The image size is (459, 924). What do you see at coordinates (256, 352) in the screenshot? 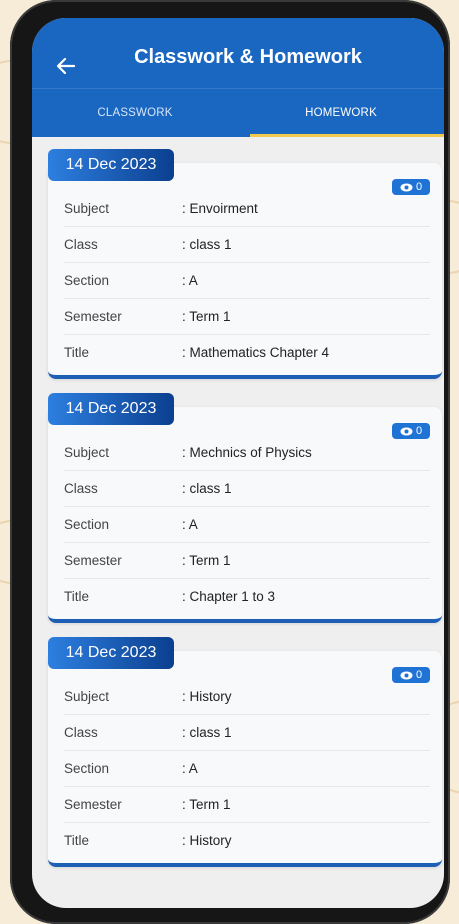
I see `title-value: : Mathematics Chapter 4` at bounding box center [256, 352].